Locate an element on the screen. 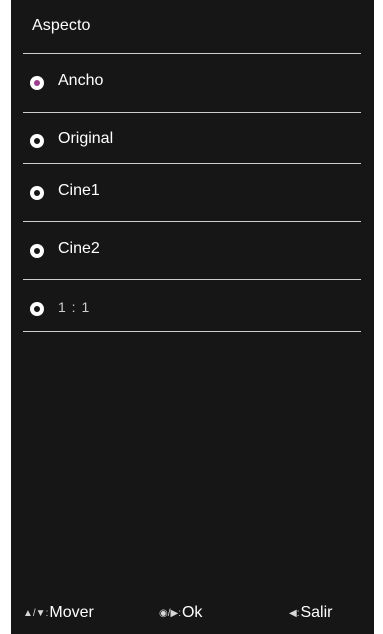 Image resolution: width=383 pixels, height=634 pixels. option-label: Cine2 is located at coordinates (79, 248).